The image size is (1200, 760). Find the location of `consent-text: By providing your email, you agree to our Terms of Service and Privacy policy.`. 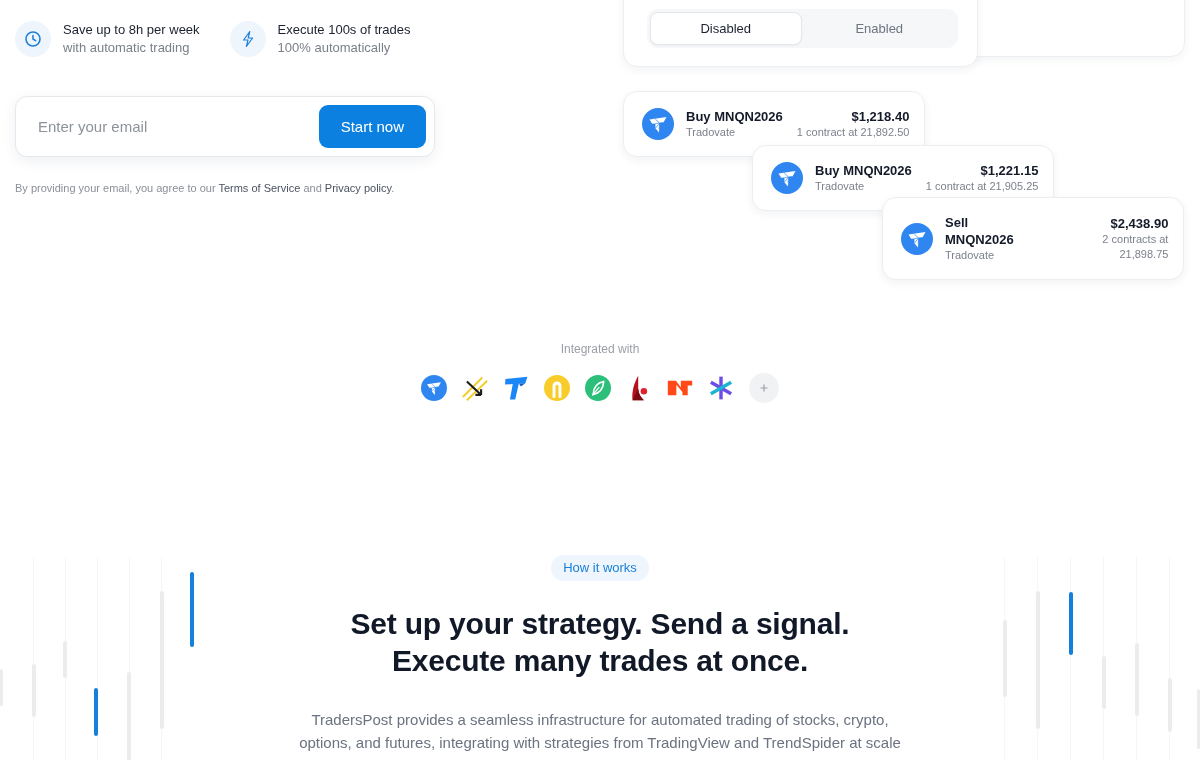

consent-text: By providing your email, you agree to our Terms of Service and Privacy policy. is located at coordinates (205, 188).